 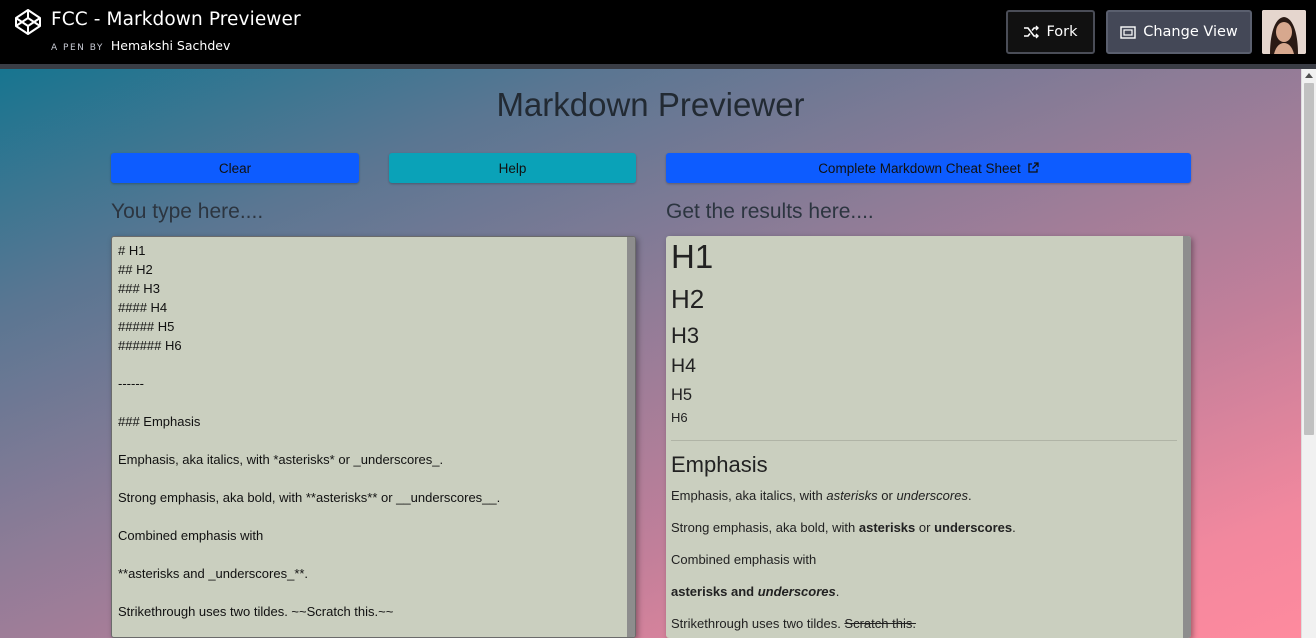 I want to click on preview-h6: H6, so click(x=679, y=417).